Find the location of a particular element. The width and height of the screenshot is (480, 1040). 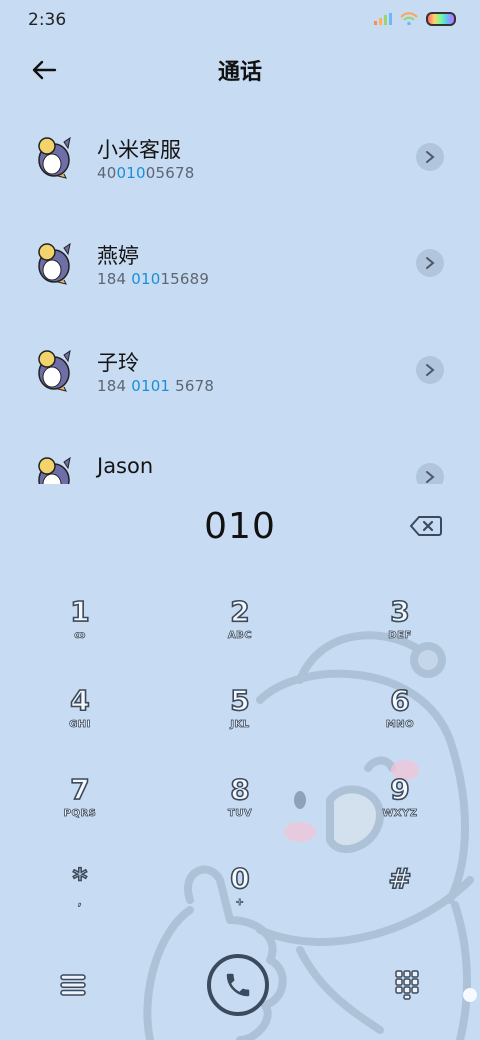

keypad-toggle-button is located at coordinates (407, 985).